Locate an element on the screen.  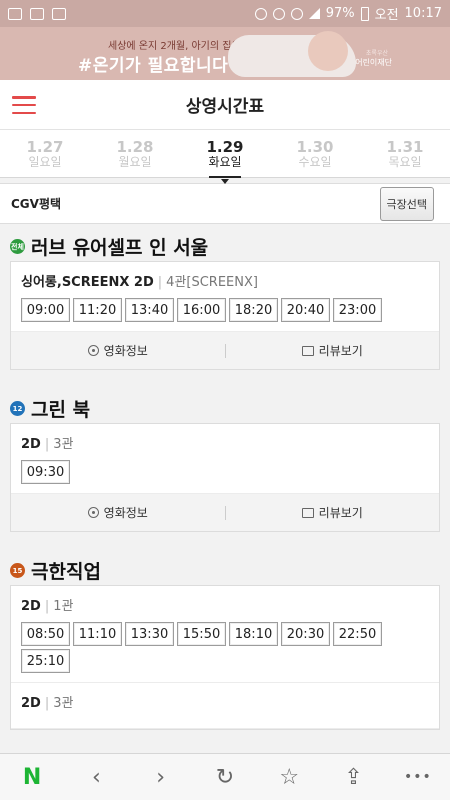
showtime-button: 11:20 is located at coordinates (97, 310).